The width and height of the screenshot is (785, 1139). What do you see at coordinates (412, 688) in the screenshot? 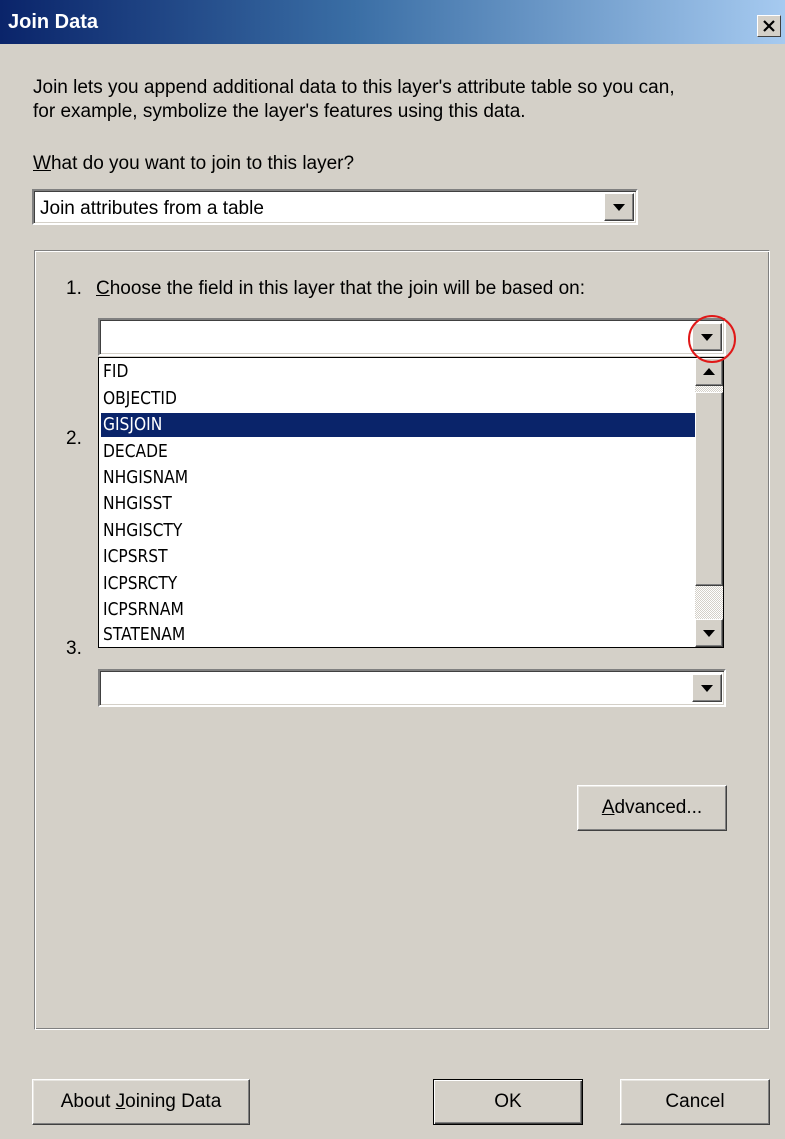
I see `step3-field-select` at bounding box center [412, 688].